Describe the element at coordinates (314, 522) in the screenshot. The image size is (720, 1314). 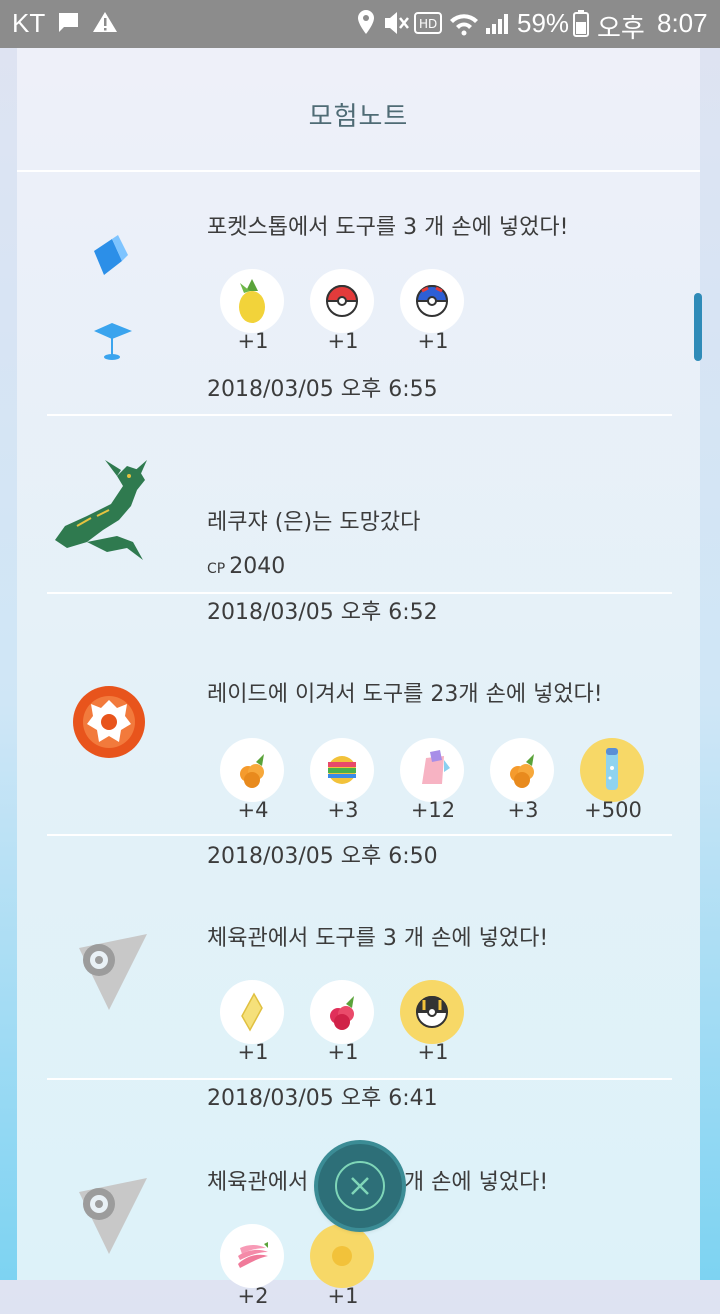
I see `entry-title: 레쿠쟈 (은)는 도망갔다` at that location.